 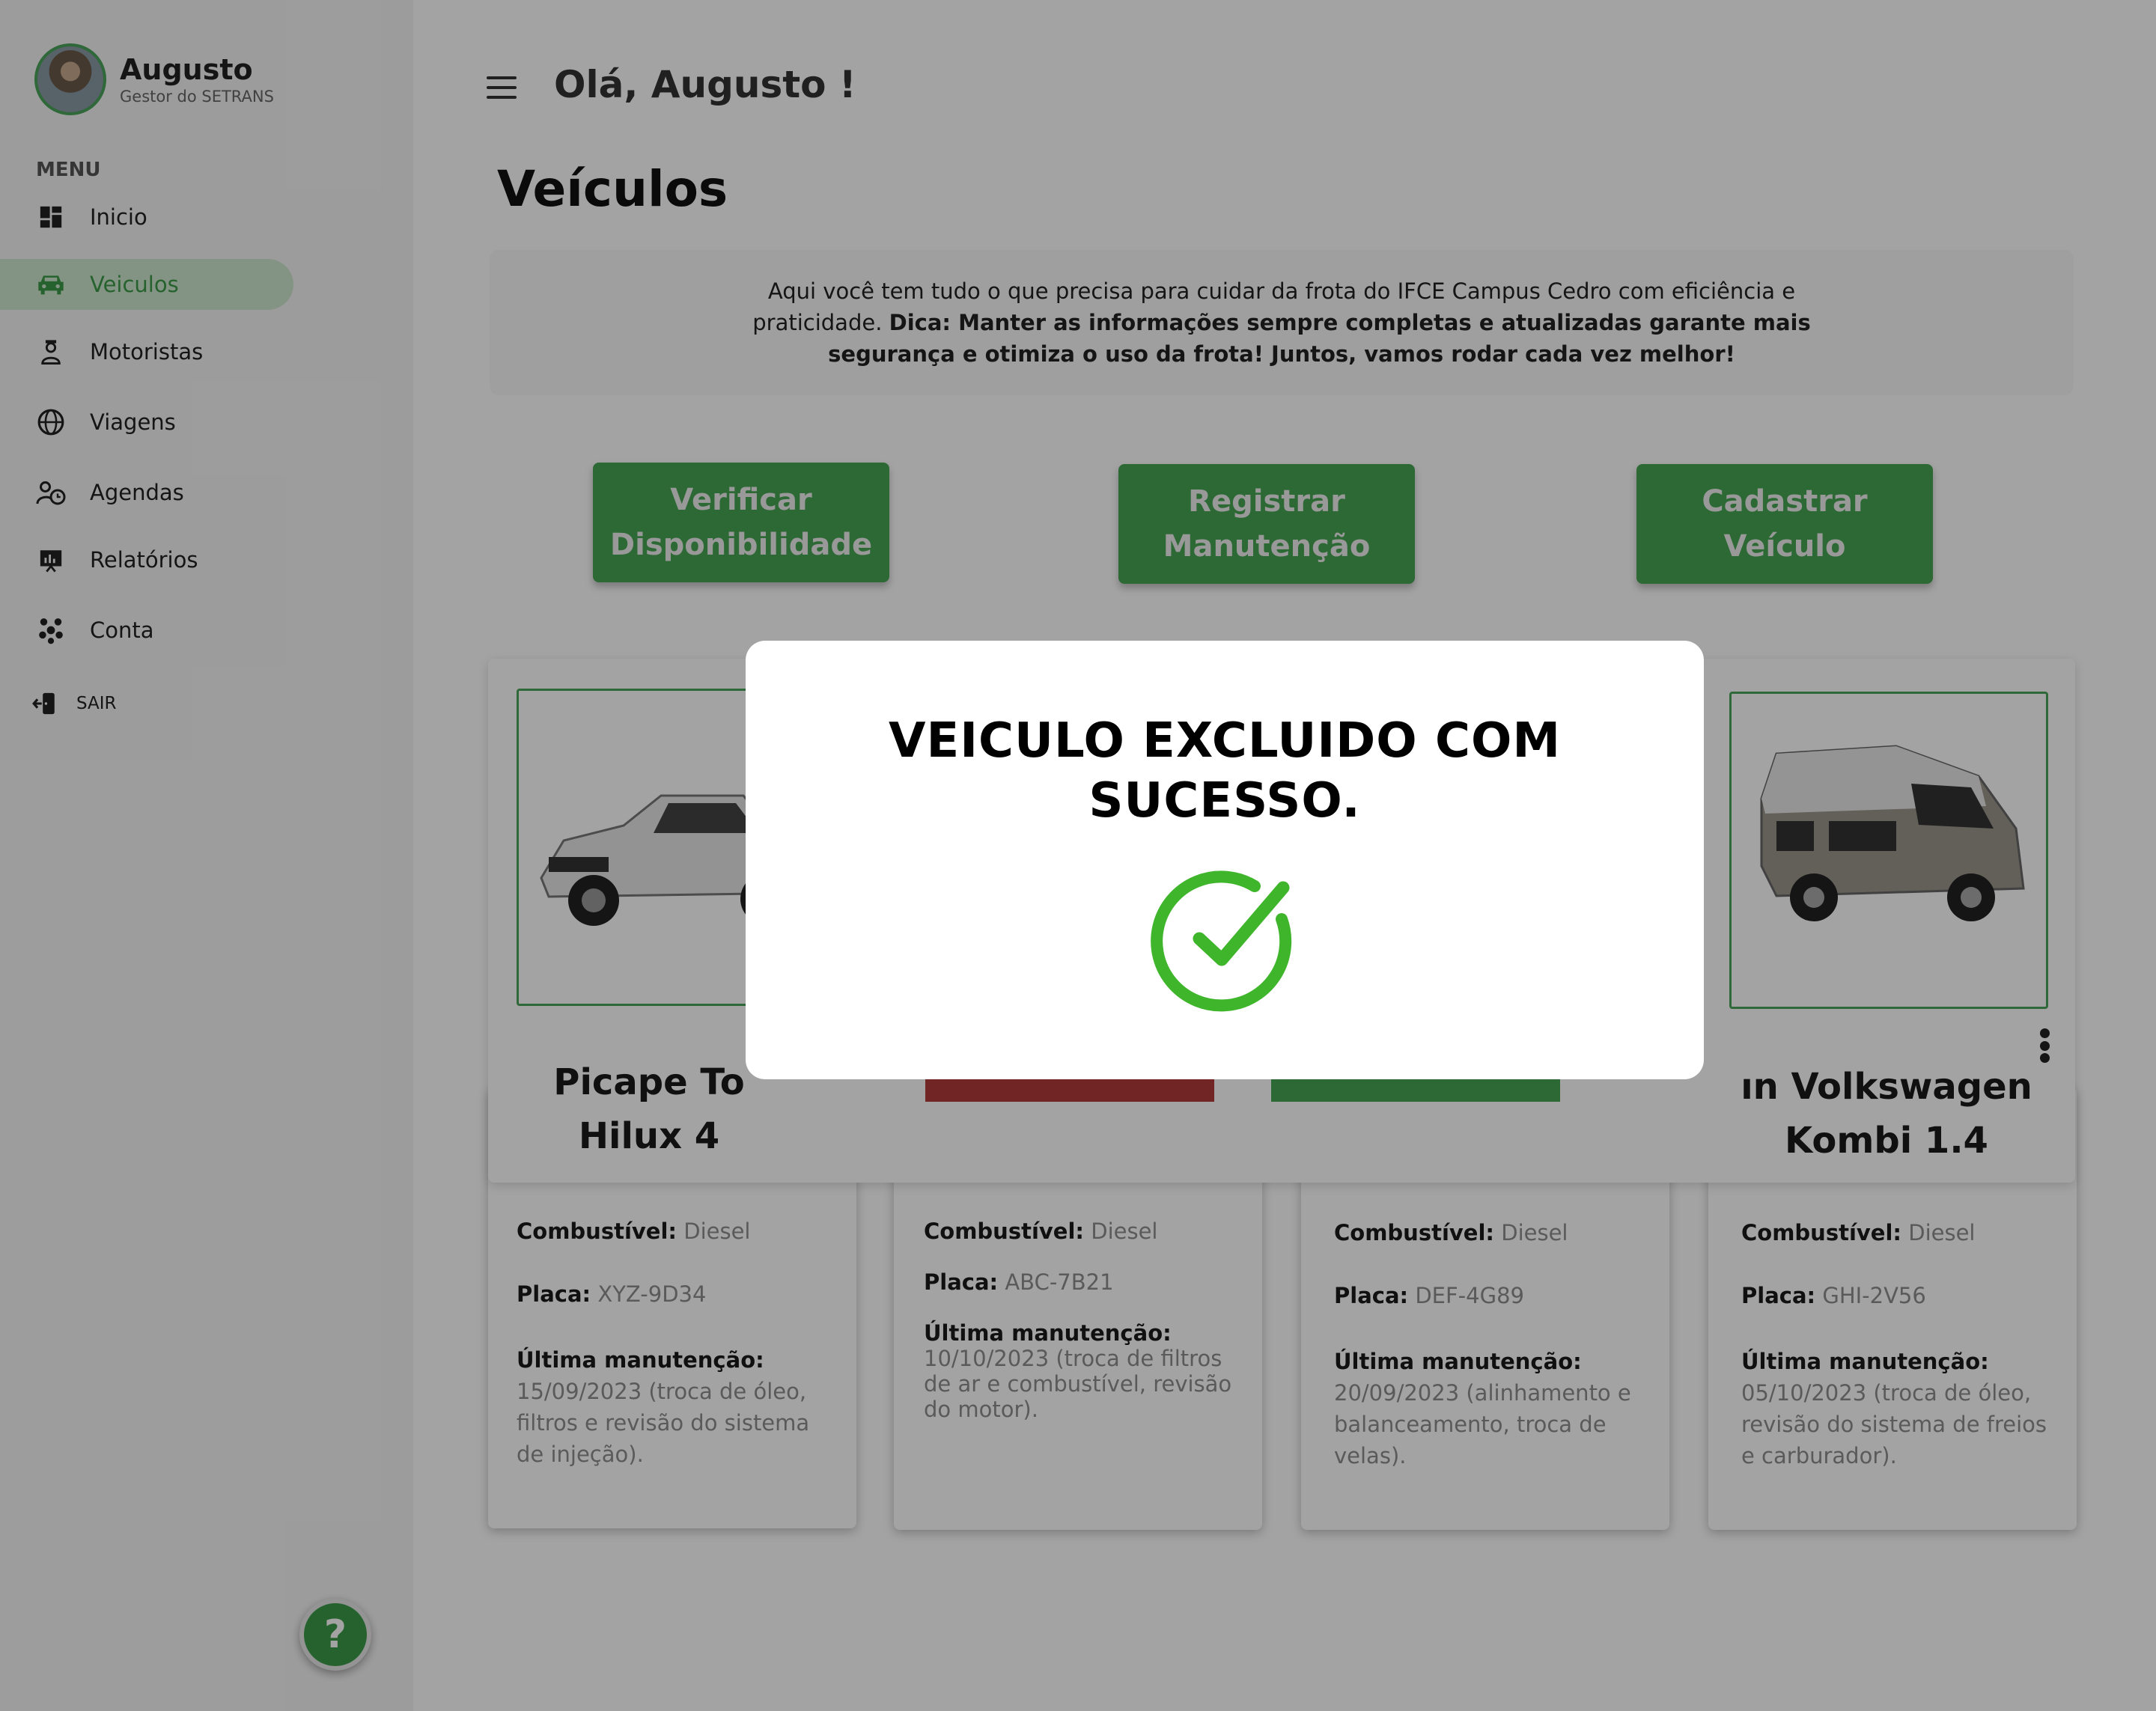 I want to click on success-modal: VEICULO EXCLUIDO COM SUCESSO., so click(x=1225, y=860).